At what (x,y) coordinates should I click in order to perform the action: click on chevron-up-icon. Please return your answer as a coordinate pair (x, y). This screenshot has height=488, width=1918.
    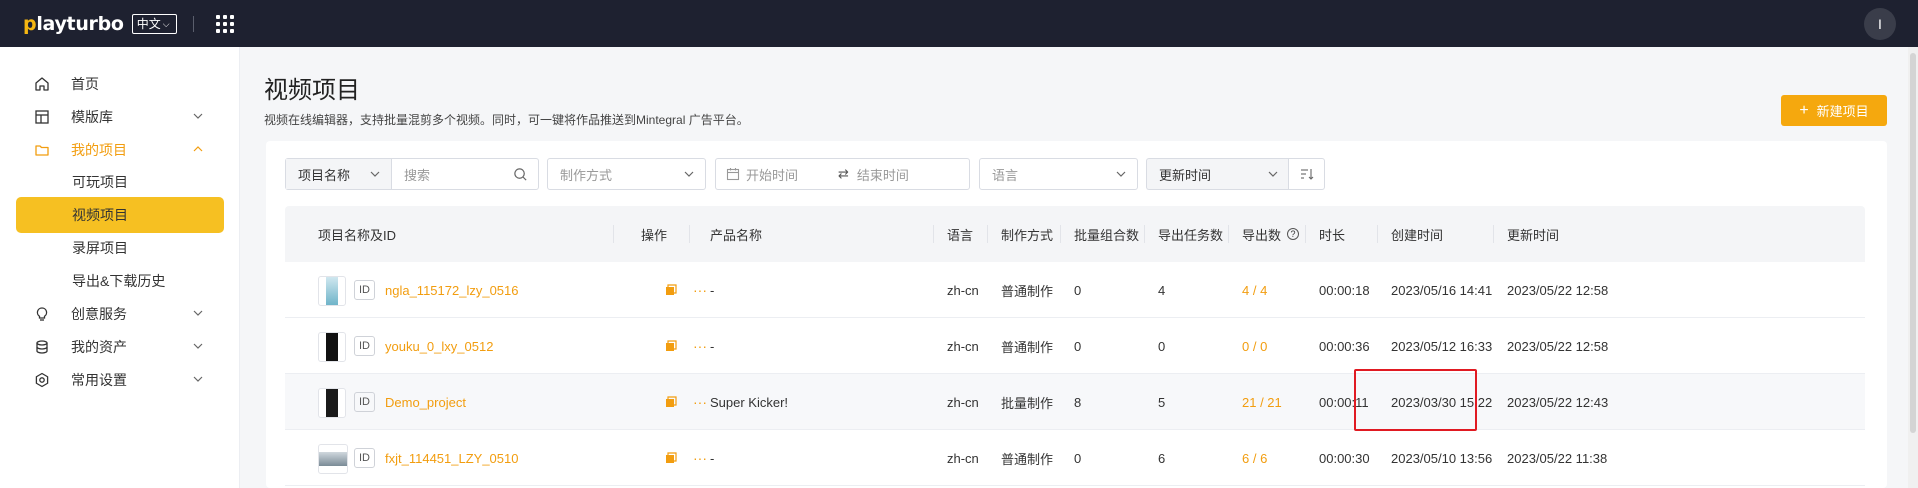
    Looking at the image, I should click on (198, 149).